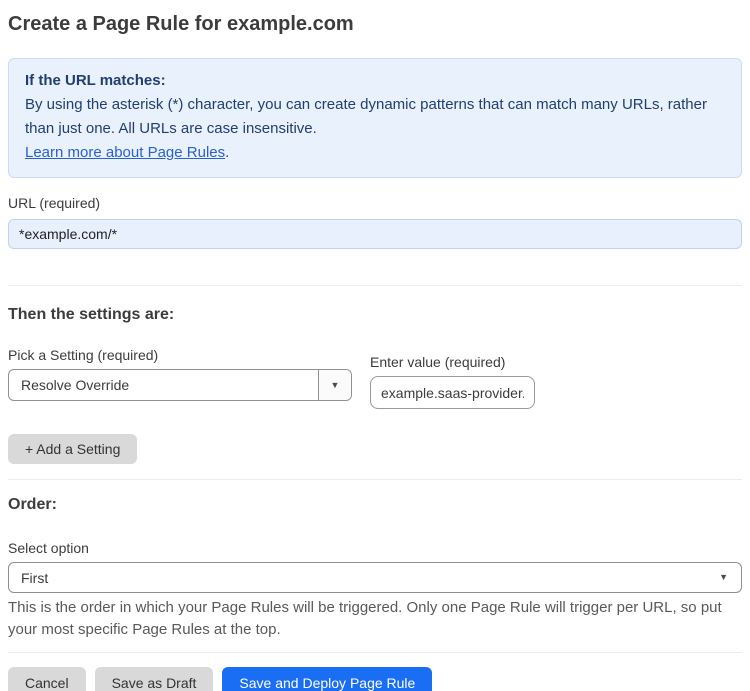  I want to click on order-section-heading: Order:, so click(32, 504).